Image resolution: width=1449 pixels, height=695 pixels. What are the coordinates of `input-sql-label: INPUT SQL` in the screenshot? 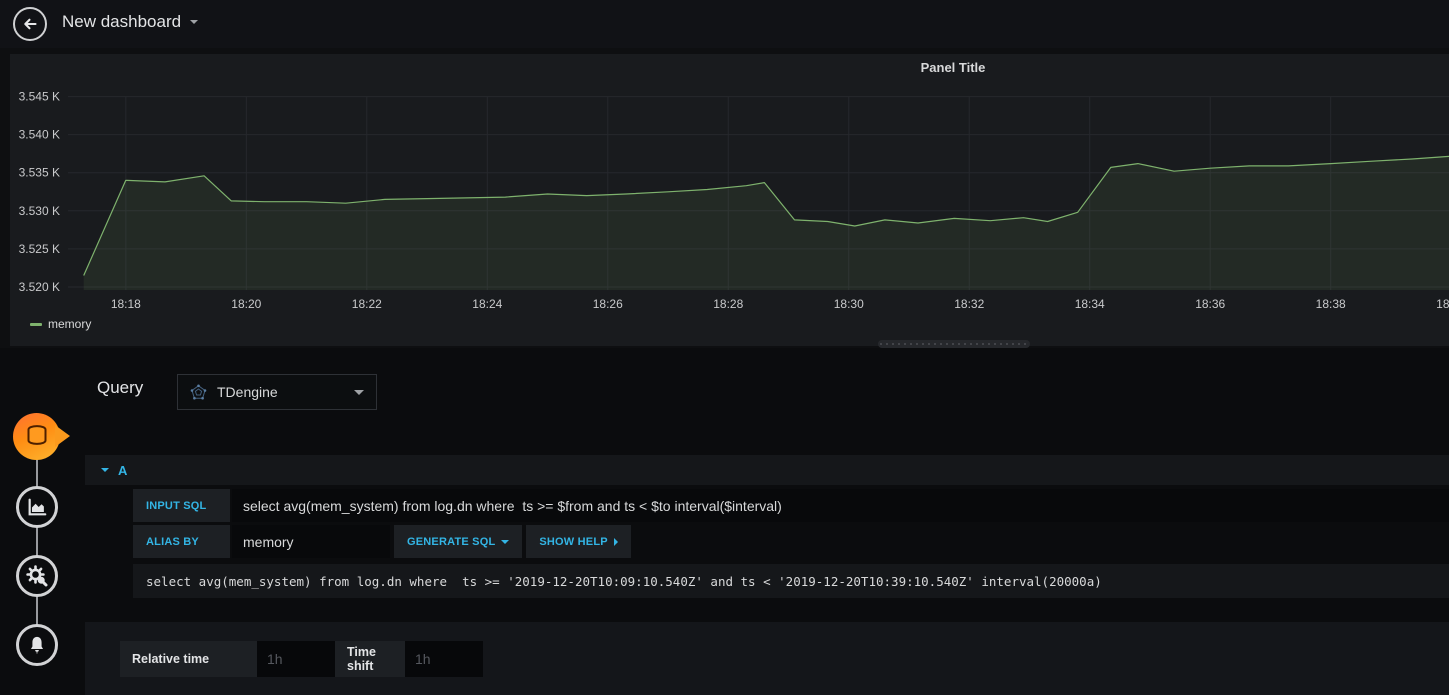 It's located at (181, 505).